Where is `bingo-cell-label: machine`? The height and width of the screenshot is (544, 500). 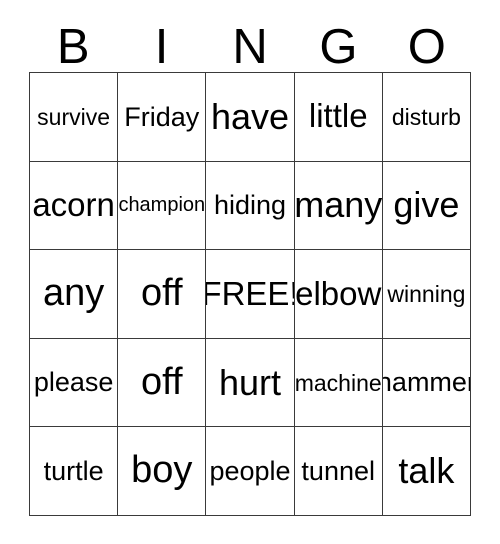
bingo-cell-label: machine is located at coordinates (338, 382).